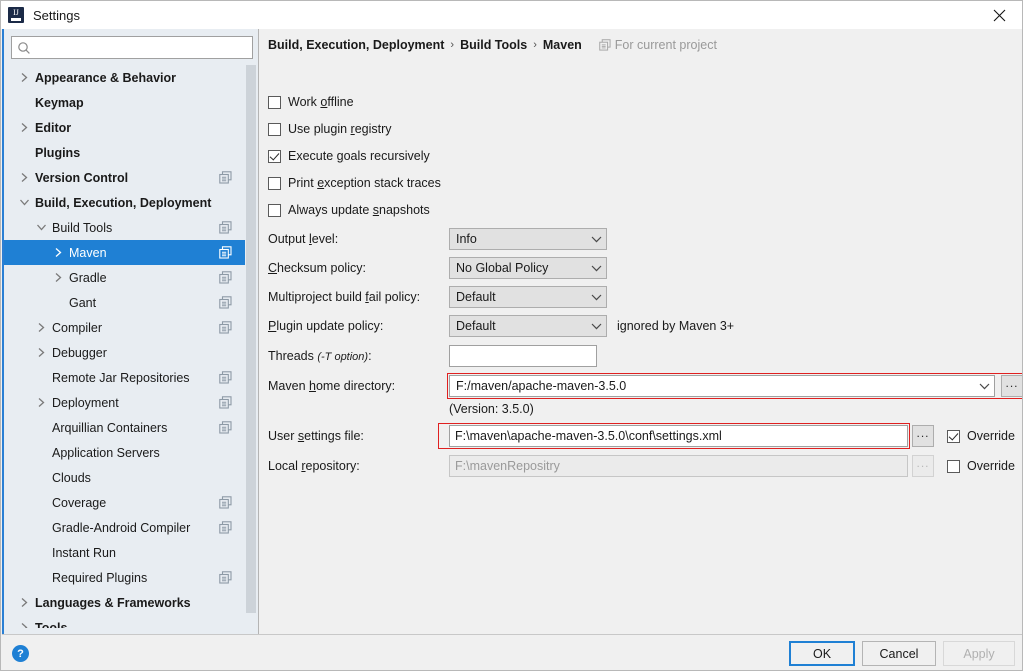 This screenshot has width=1023, height=671. I want to click on field-output-level: Output level: Info, so click(638, 239).